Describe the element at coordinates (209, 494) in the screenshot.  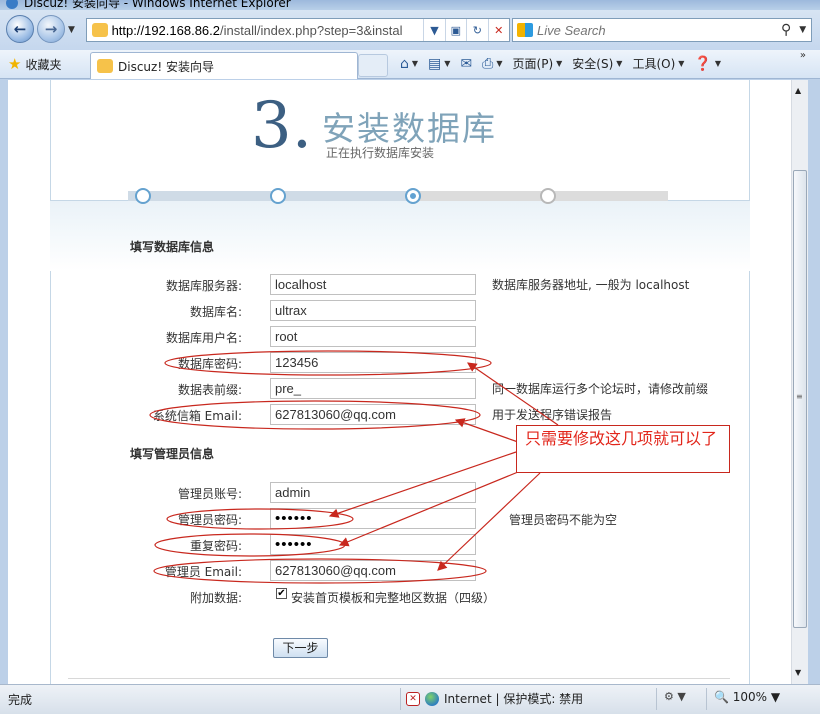
I see `admin-user-label: 管理员账号:` at that location.